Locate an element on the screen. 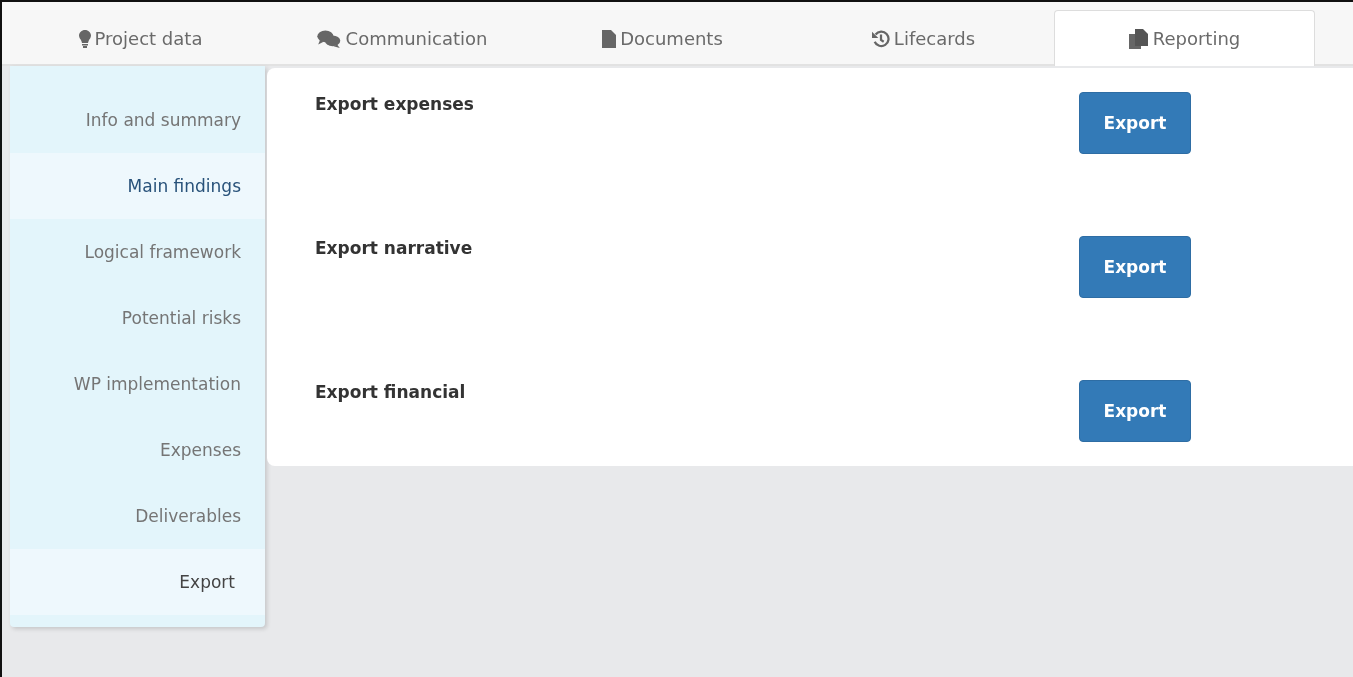 The width and height of the screenshot is (1353, 677). sidebar-item: Info and summary is located at coordinates (137, 120).